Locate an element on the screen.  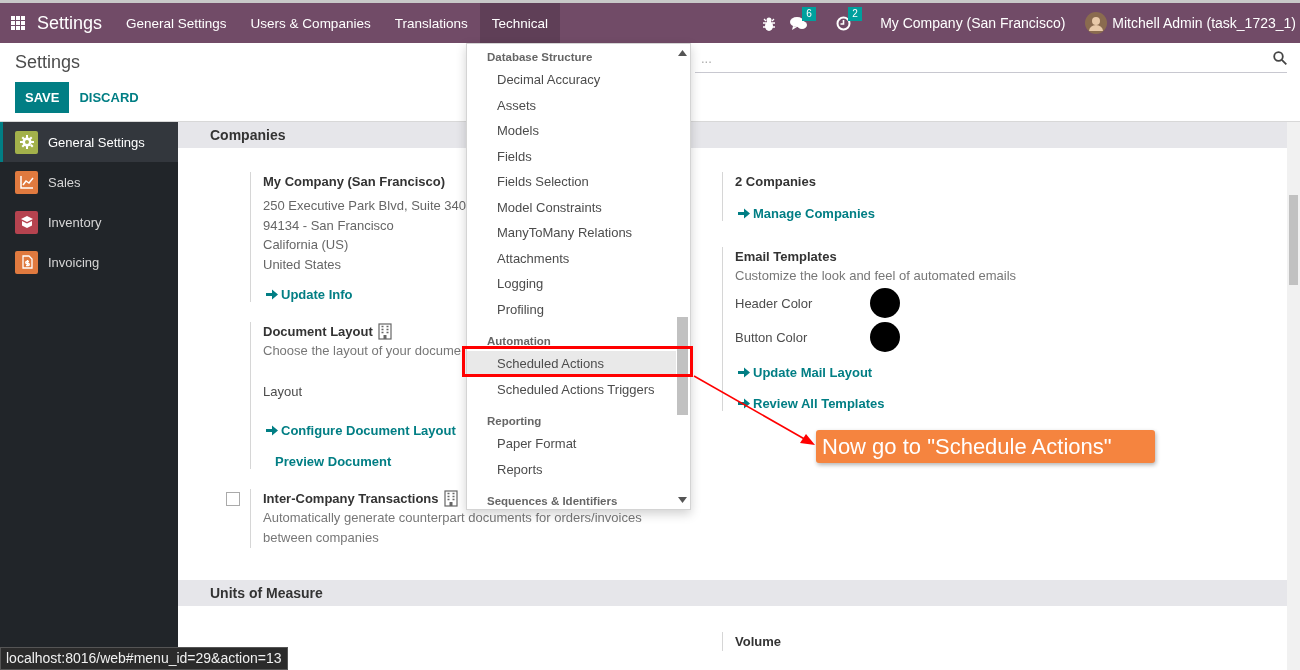
setting-title: Volume is located at coordinates (758, 642).